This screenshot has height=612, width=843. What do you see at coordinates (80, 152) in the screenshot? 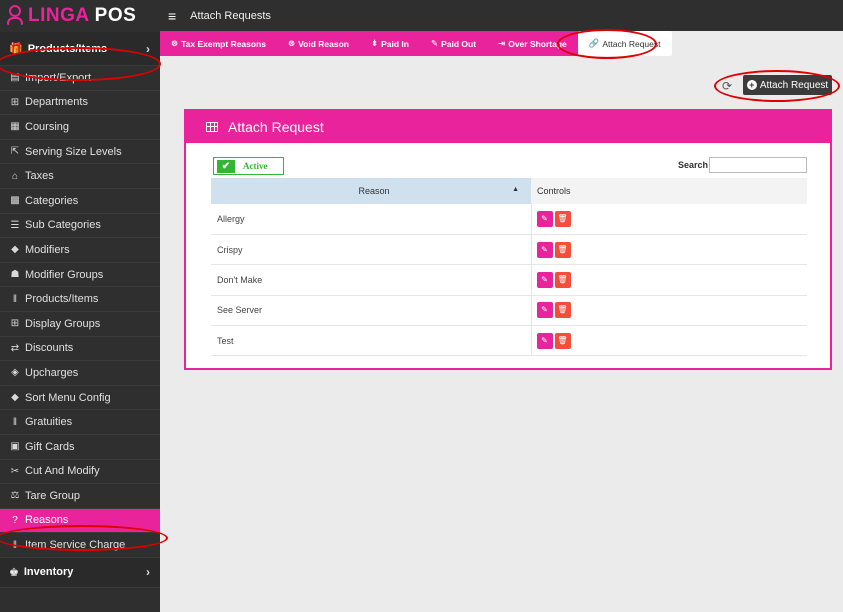
I see `sidebar-item-serving-size-levels: ⇱ Serving Size Levels` at bounding box center [80, 152].